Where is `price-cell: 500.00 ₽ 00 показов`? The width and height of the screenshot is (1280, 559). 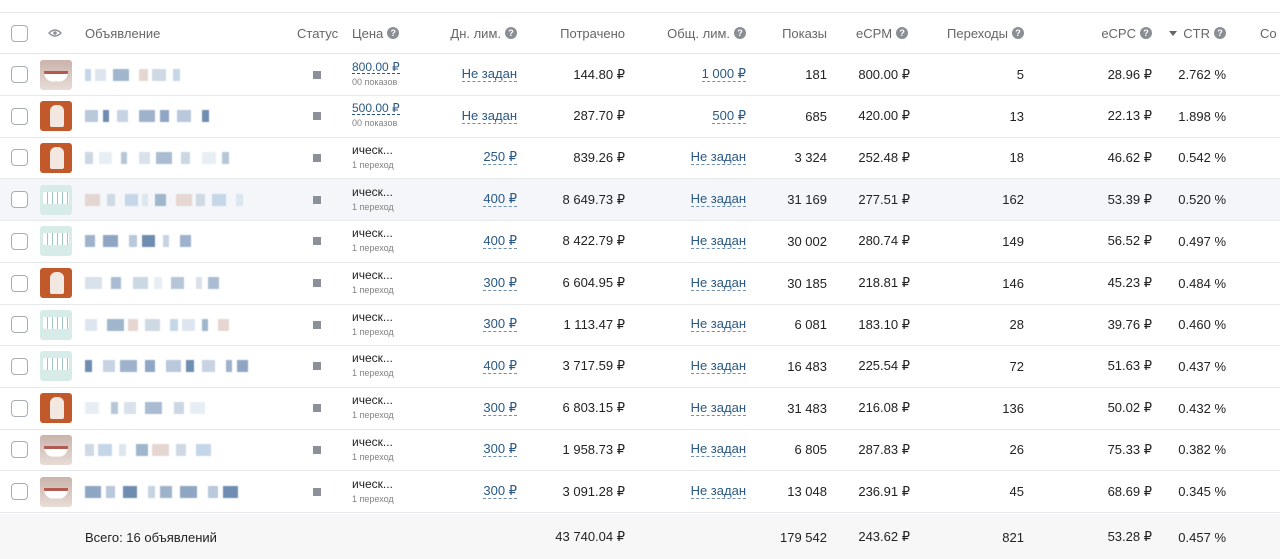 price-cell: 500.00 ₽ 00 показов is located at coordinates (382, 116).